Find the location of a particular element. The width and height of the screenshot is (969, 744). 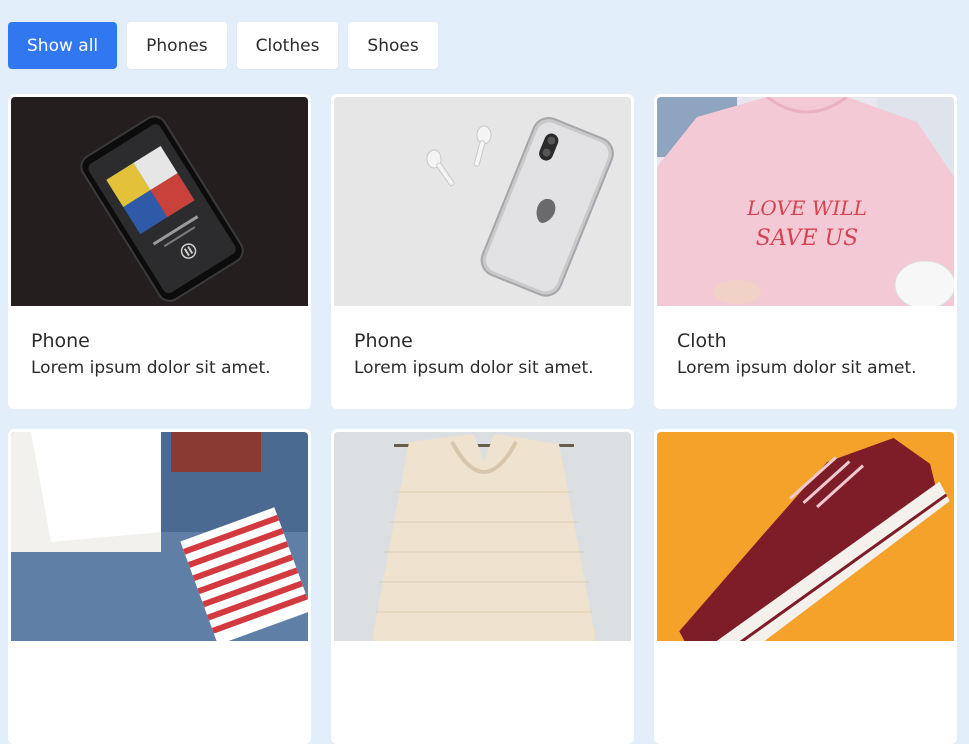

pink-tshirt-photo-icon: LOVE WILL SAVE US is located at coordinates (805, 201).